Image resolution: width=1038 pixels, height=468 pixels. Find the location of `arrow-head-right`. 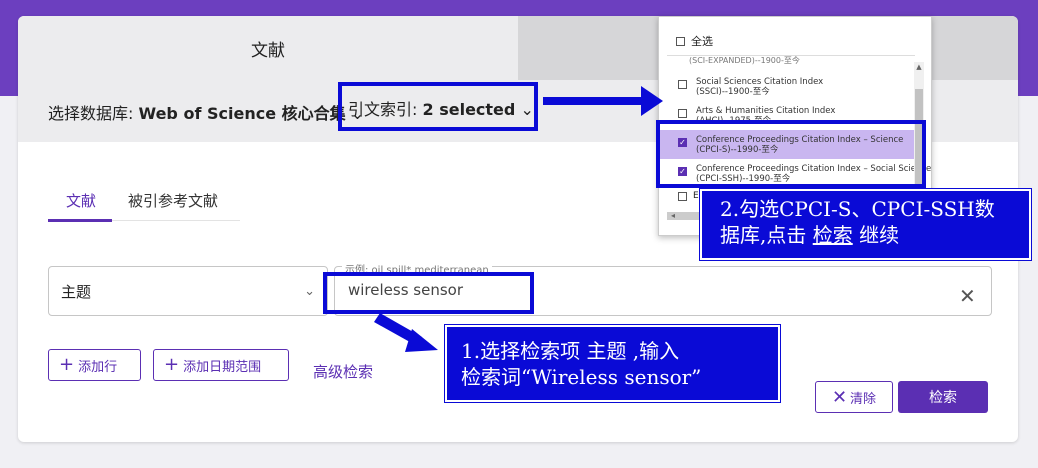

arrow-head-right is located at coordinates (652, 101).